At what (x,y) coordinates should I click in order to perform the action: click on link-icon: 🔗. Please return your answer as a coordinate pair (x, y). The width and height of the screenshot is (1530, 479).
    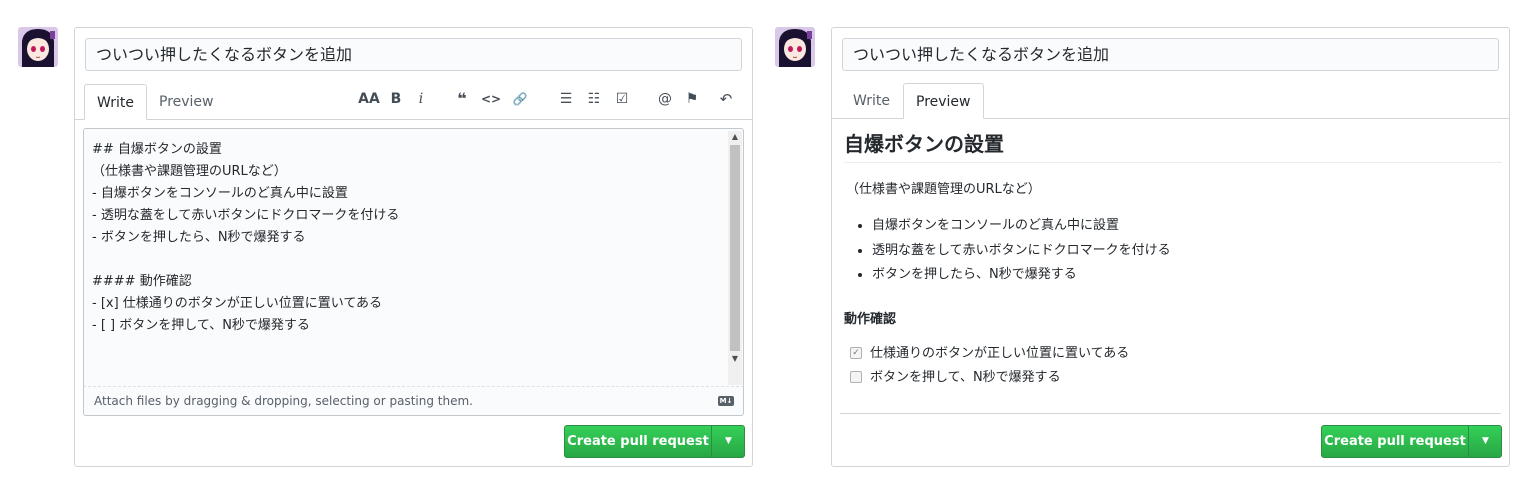
    Looking at the image, I should click on (520, 99).